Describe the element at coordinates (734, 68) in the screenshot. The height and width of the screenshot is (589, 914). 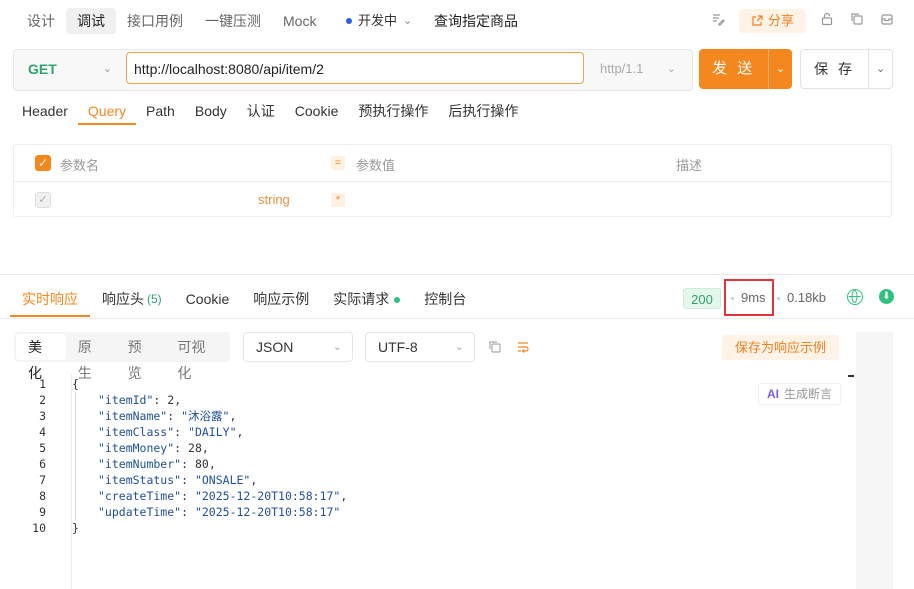
I see `send-label: 发 送` at that location.